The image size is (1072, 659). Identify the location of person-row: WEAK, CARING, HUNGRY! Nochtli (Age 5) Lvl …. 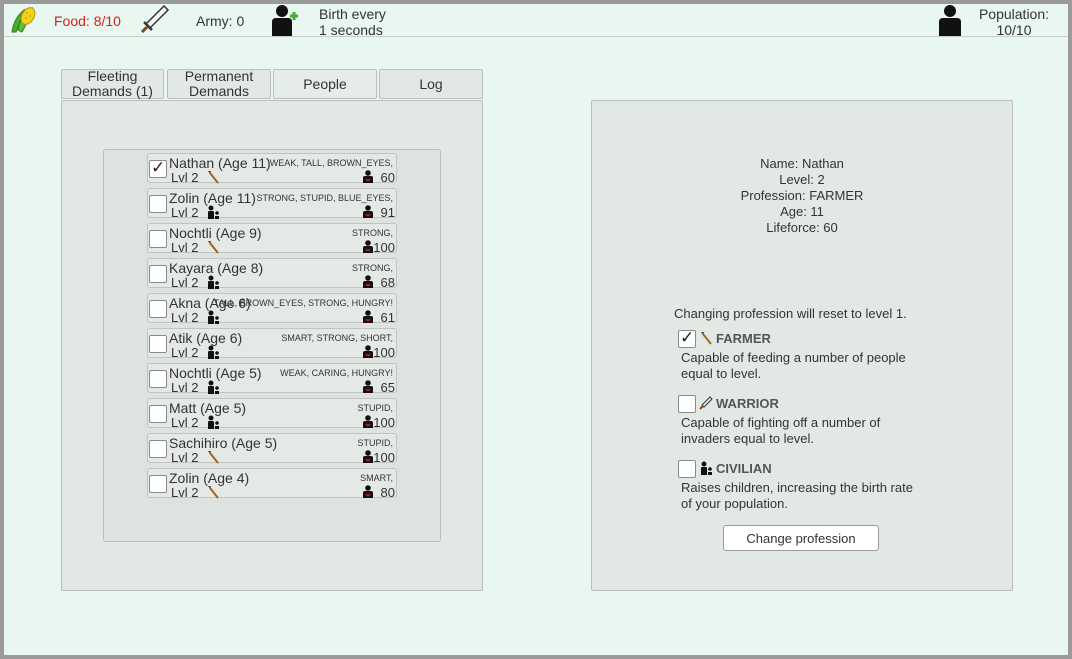
(272, 379).